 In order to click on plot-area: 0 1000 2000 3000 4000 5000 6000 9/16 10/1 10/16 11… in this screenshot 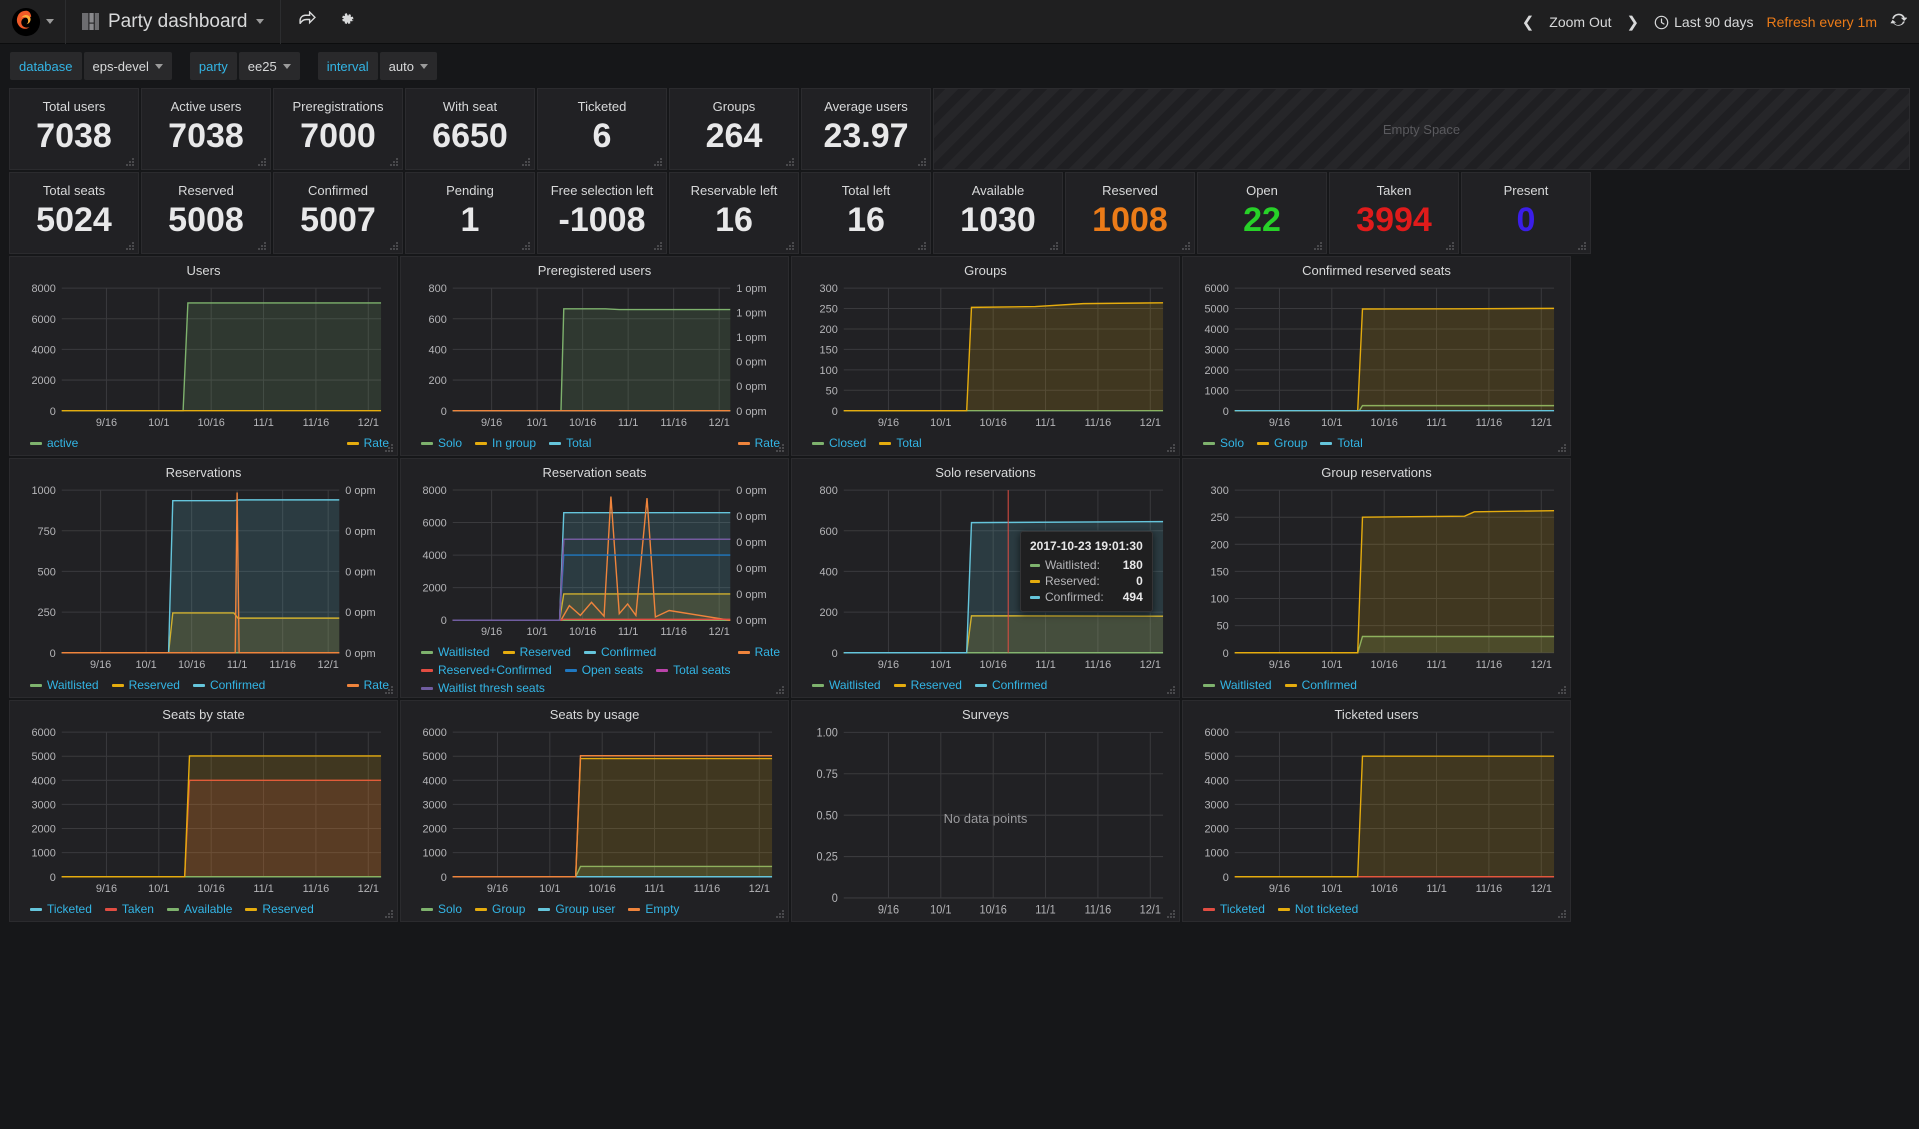, I will do `click(1376, 811)`.